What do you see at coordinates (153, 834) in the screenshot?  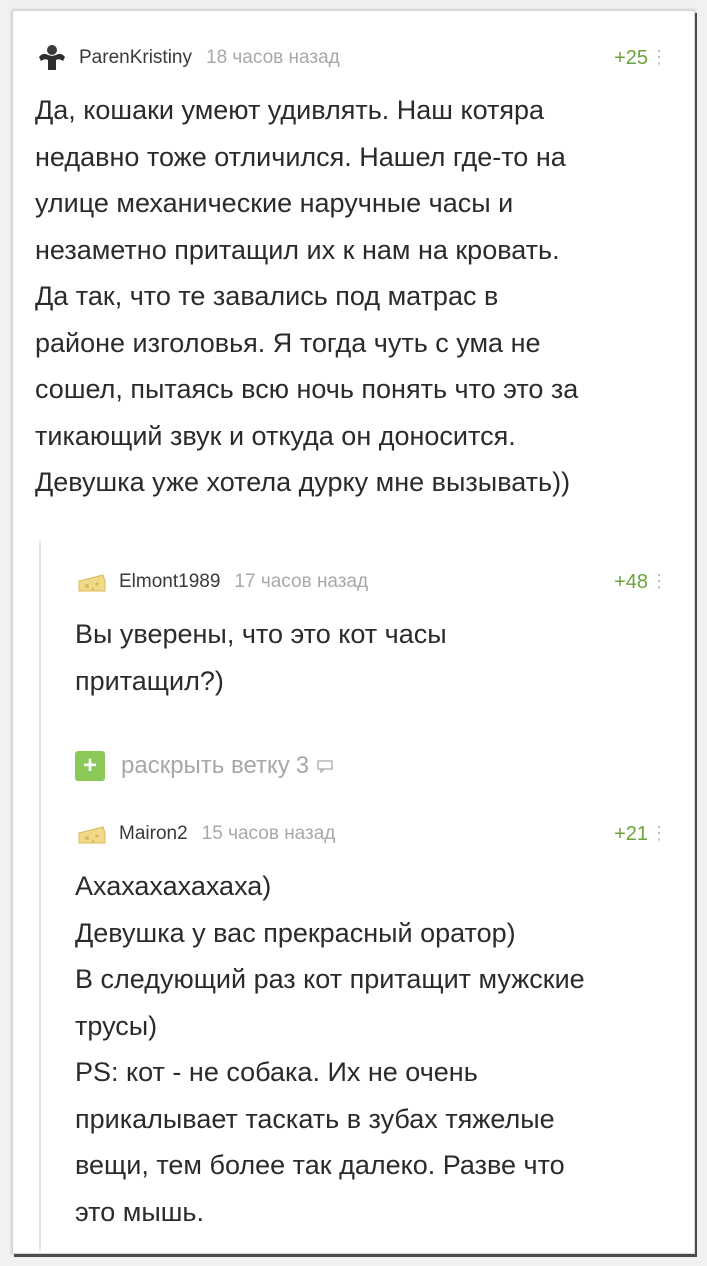 I see `comment-author: Mairon2` at bounding box center [153, 834].